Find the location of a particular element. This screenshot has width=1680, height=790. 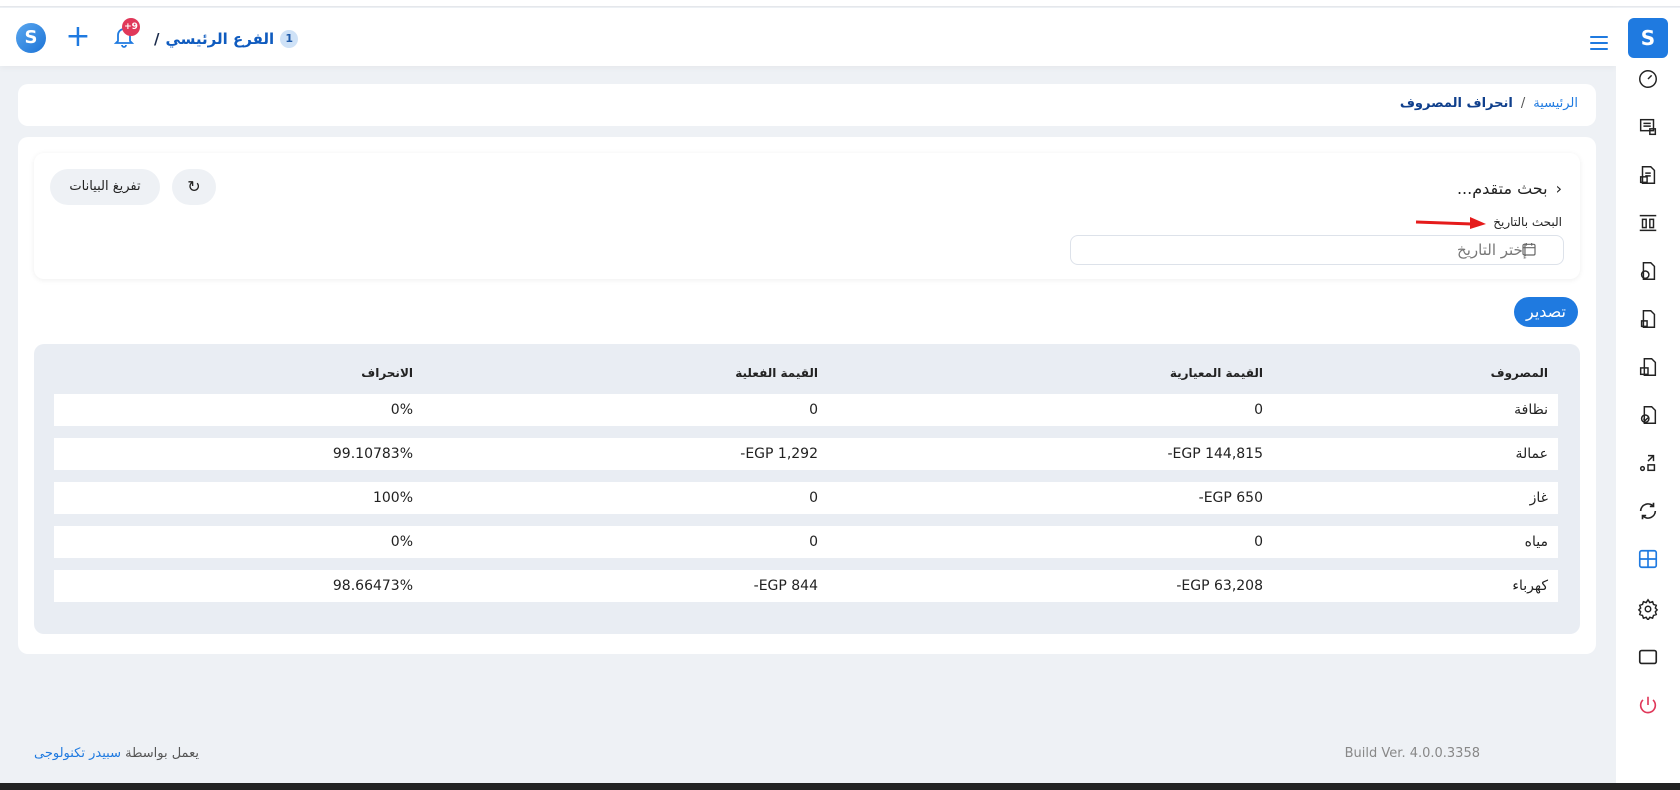

export-button: تصدير is located at coordinates (1546, 312).